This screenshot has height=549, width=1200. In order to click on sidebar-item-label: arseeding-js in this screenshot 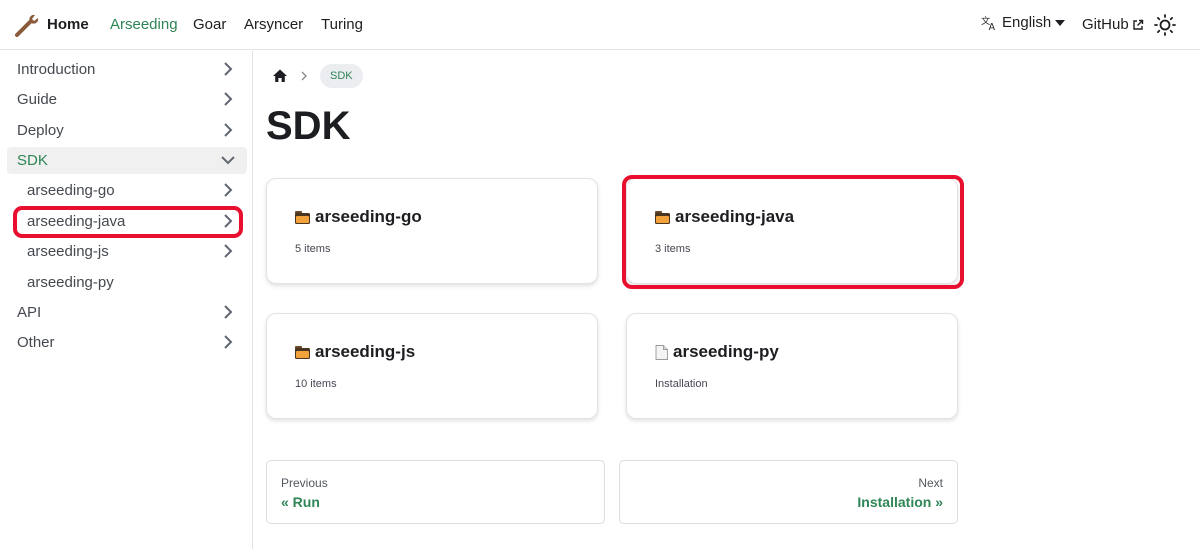, I will do `click(68, 251)`.